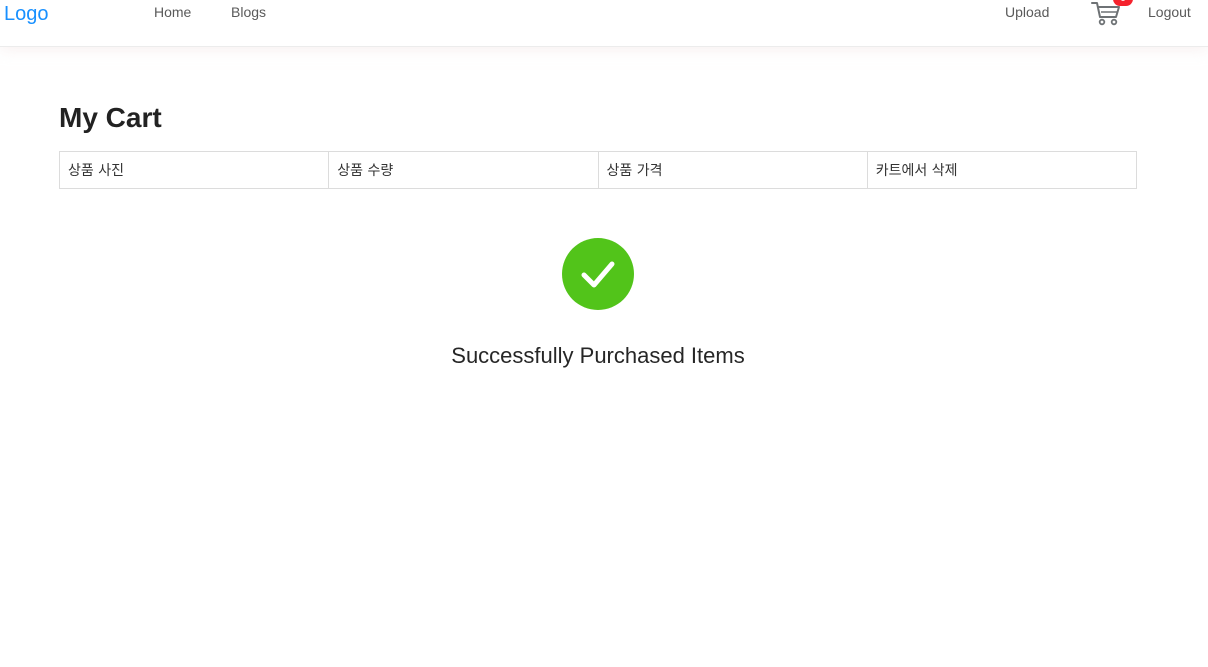 This screenshot has width=1208, height=667. I want to click on check-circle-icon, so click(598, 274).